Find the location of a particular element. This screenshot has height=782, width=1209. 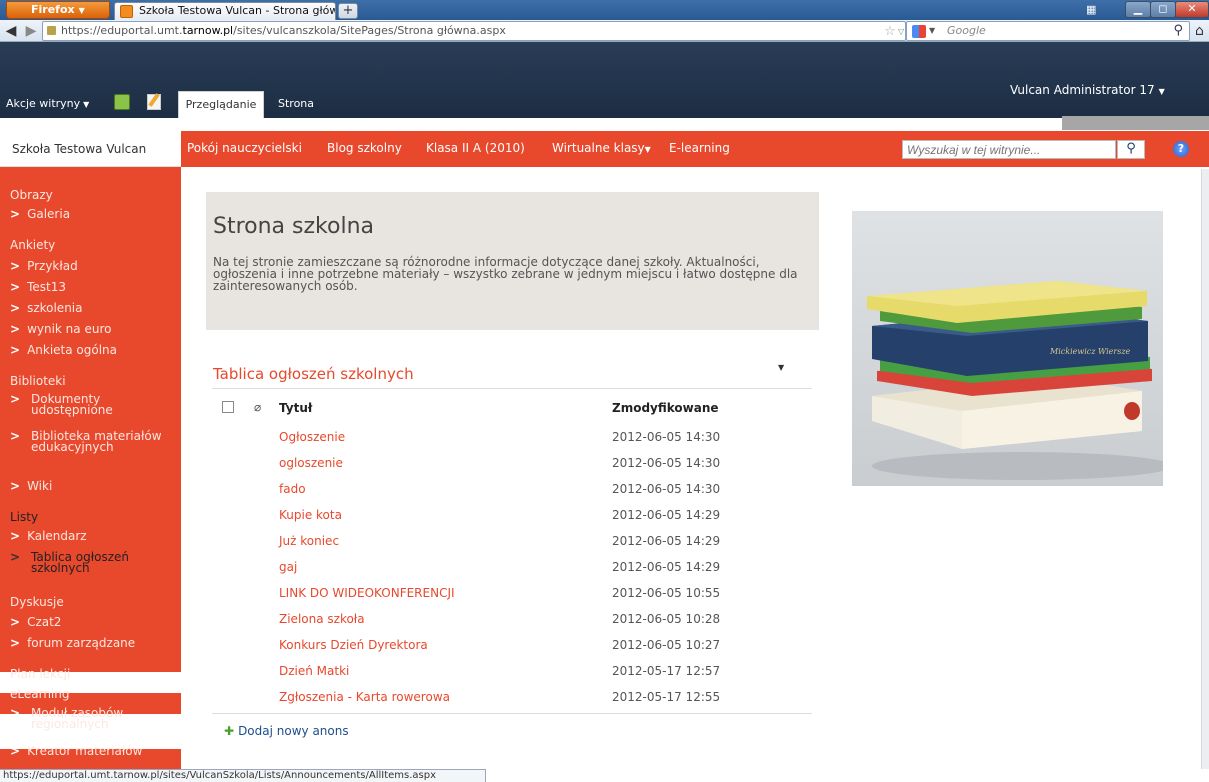

site-actions-menu: Akcje witryny ▼ is located at coordinates (47, 103).